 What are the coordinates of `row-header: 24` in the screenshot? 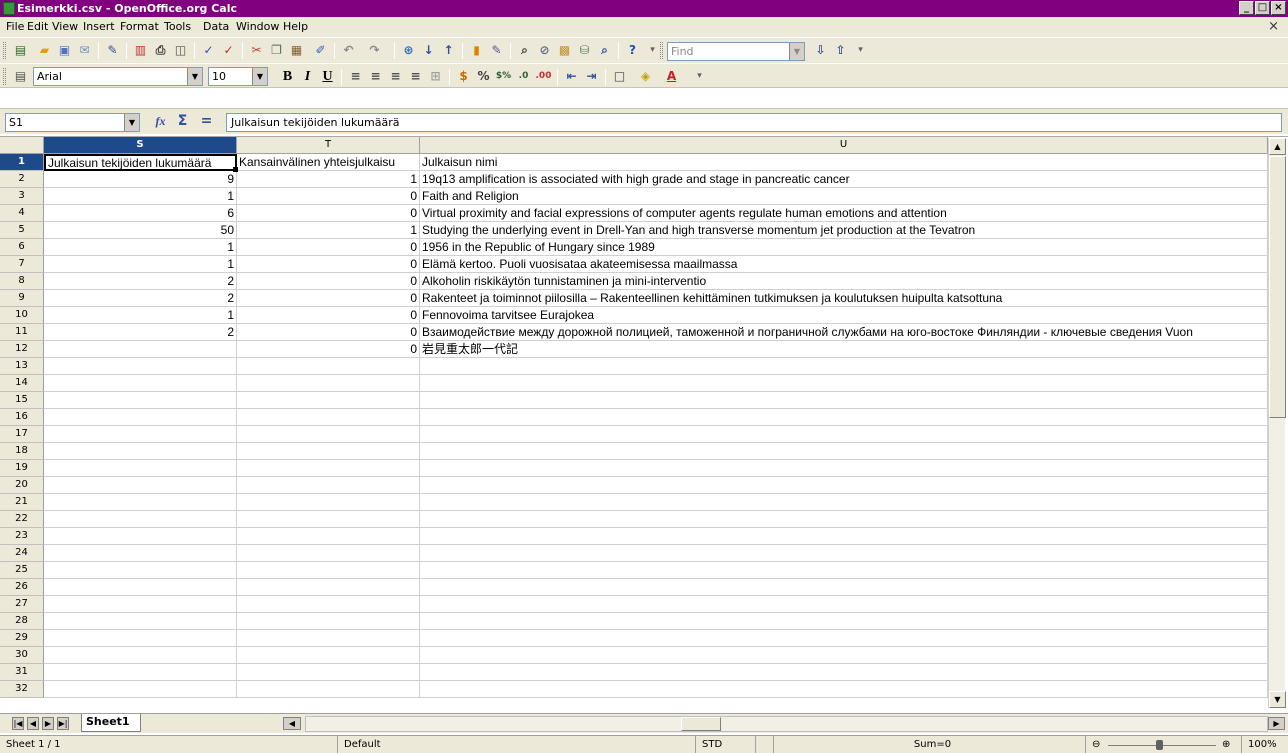 It's located at (22, 553).